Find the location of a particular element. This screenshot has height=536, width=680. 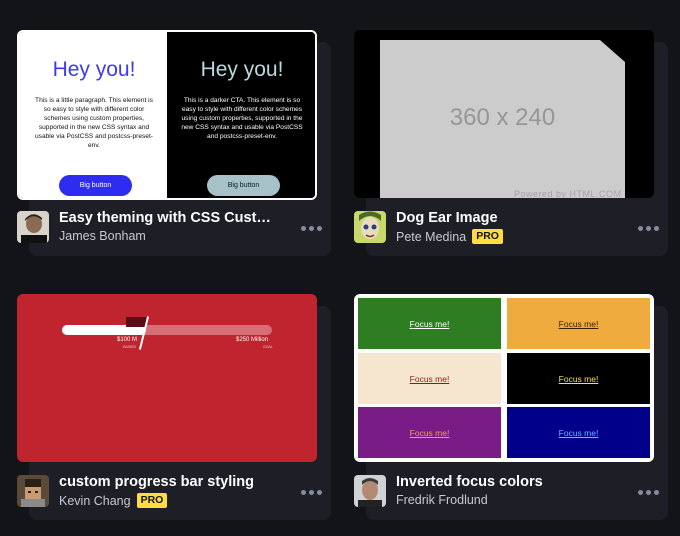

author-name: Pete Medina is located at coordinates (431, 237).